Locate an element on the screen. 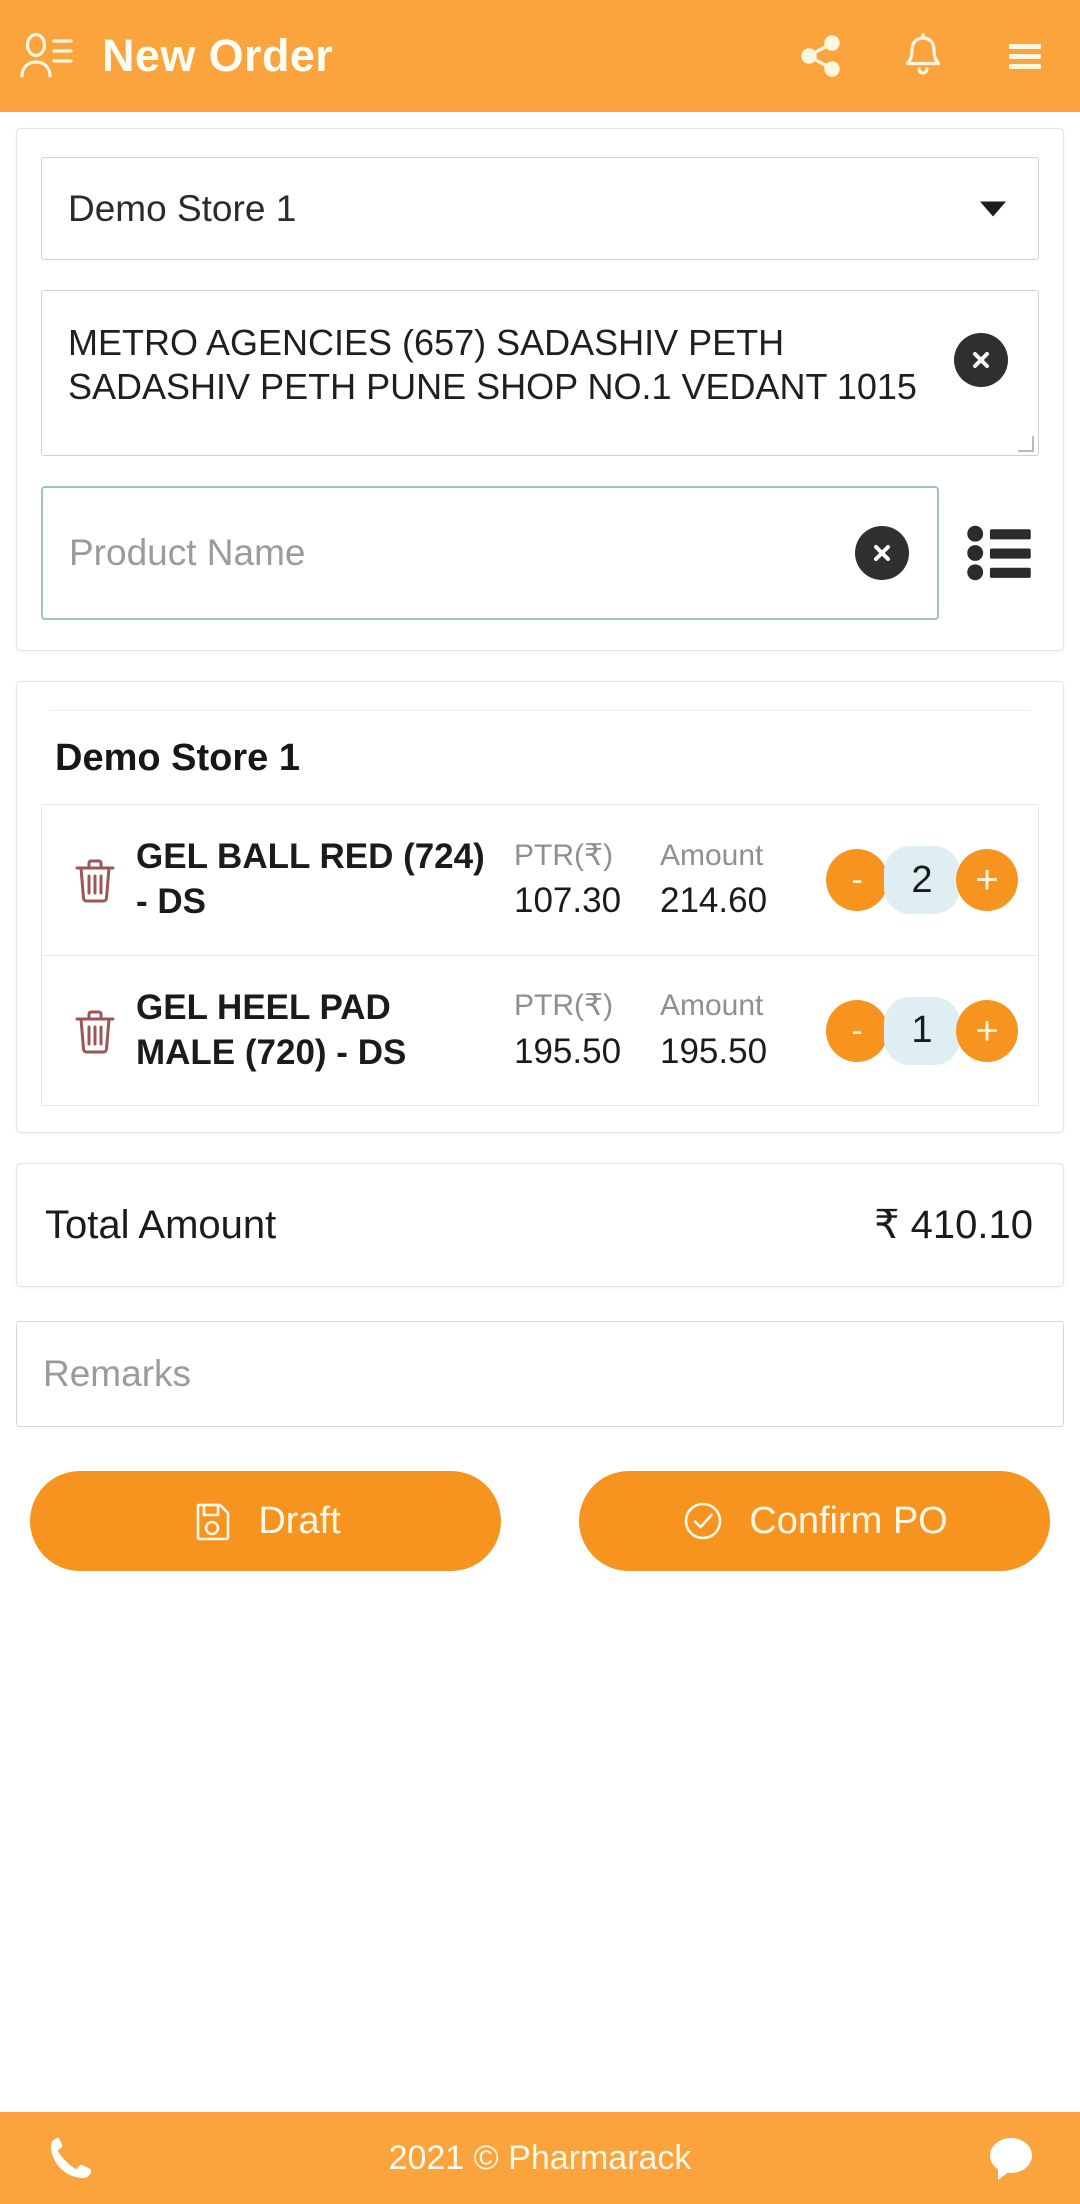  quantity-value: 1 is located at coordinates (922, 1030).